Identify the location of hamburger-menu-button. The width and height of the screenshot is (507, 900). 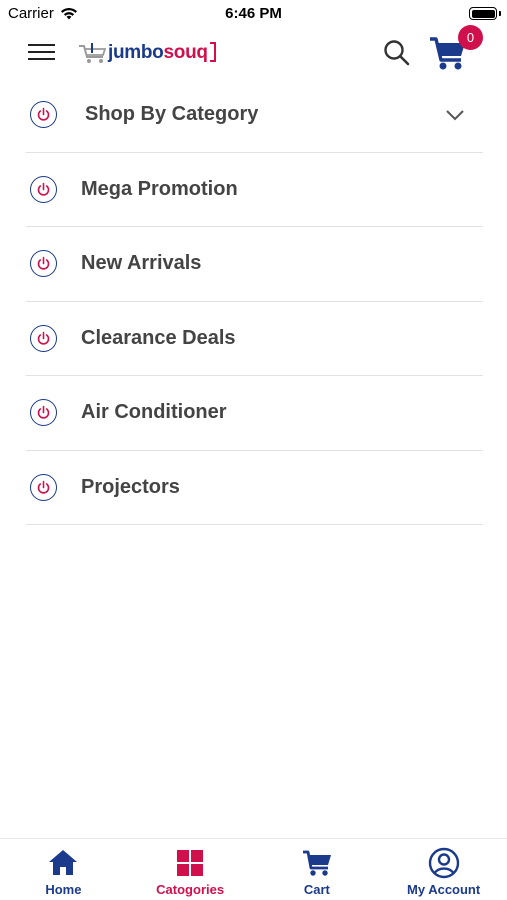
(43, 52).